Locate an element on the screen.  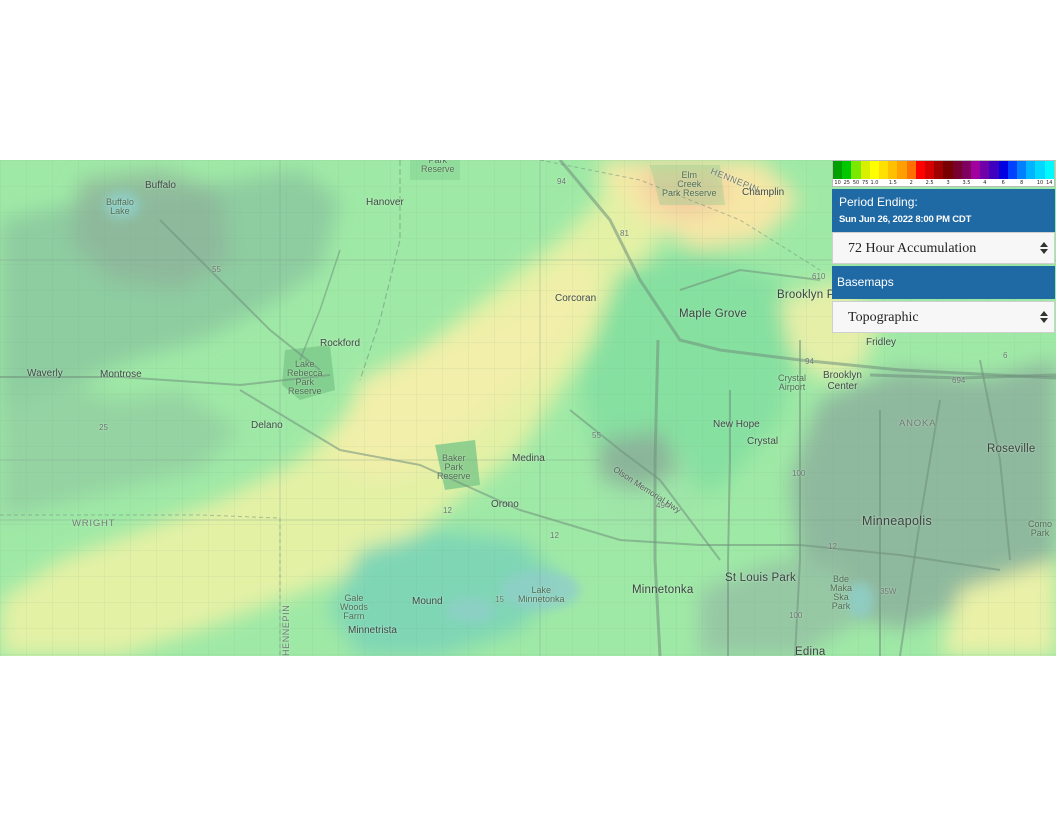
legend-tick: 3 is located at coordinates (948, 183).